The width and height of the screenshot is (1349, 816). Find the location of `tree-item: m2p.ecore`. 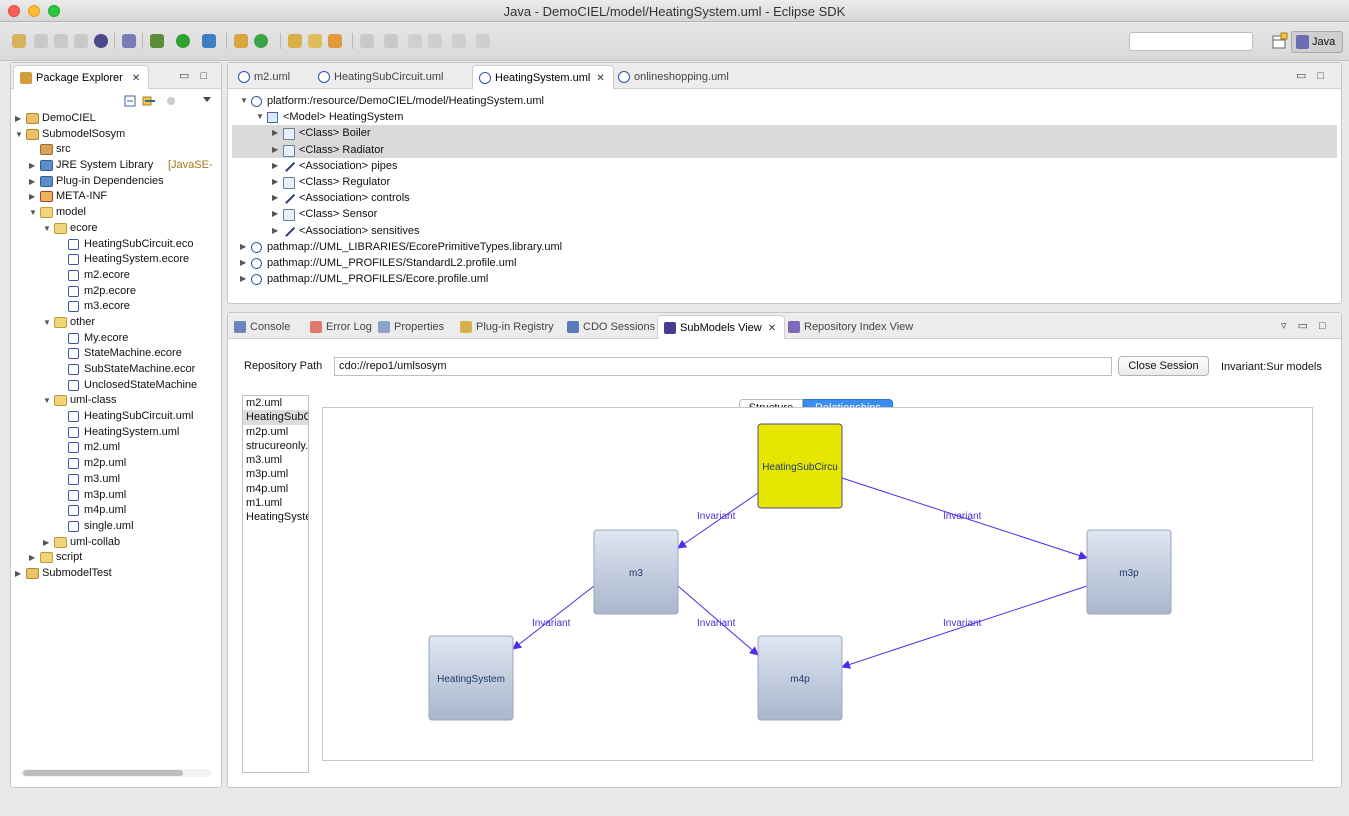

tree-item: m2p.ecore is located at coordinates (116, 292).